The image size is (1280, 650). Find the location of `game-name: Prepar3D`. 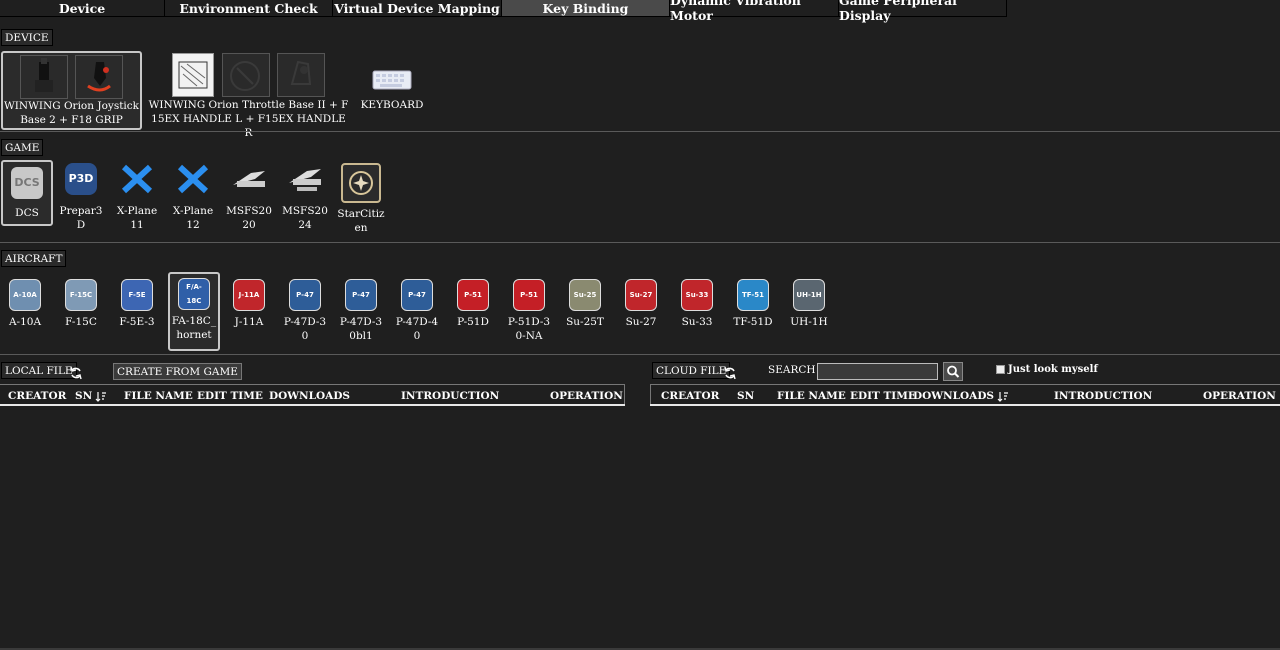

game-name: Prepar3D is located at coordinates (81, 218).